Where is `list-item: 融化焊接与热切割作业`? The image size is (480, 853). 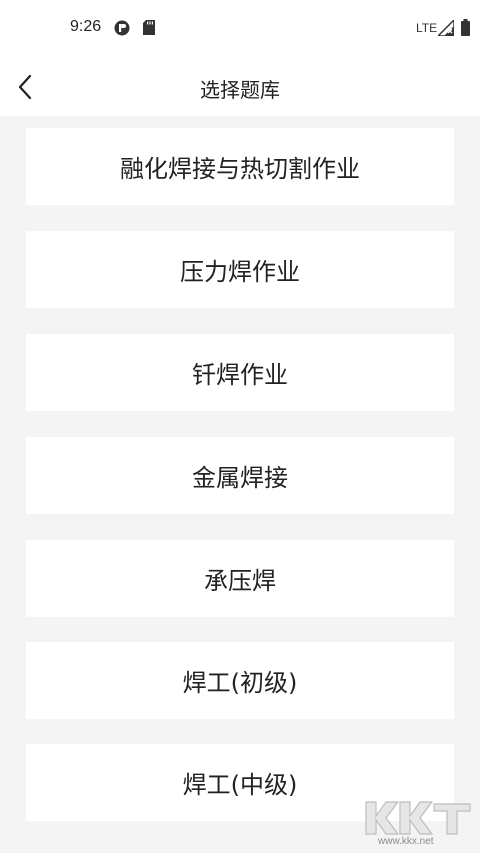
list-item: 融化焊接与热切割作业 is located at coordinates (240, 166).